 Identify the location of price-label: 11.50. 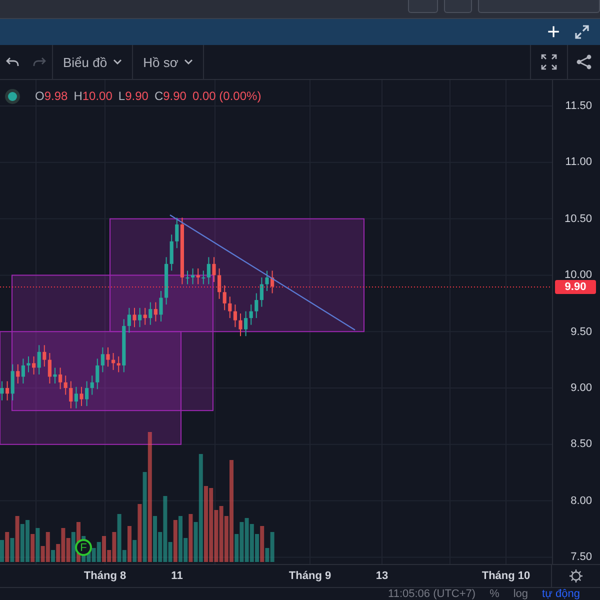
(578, 106).